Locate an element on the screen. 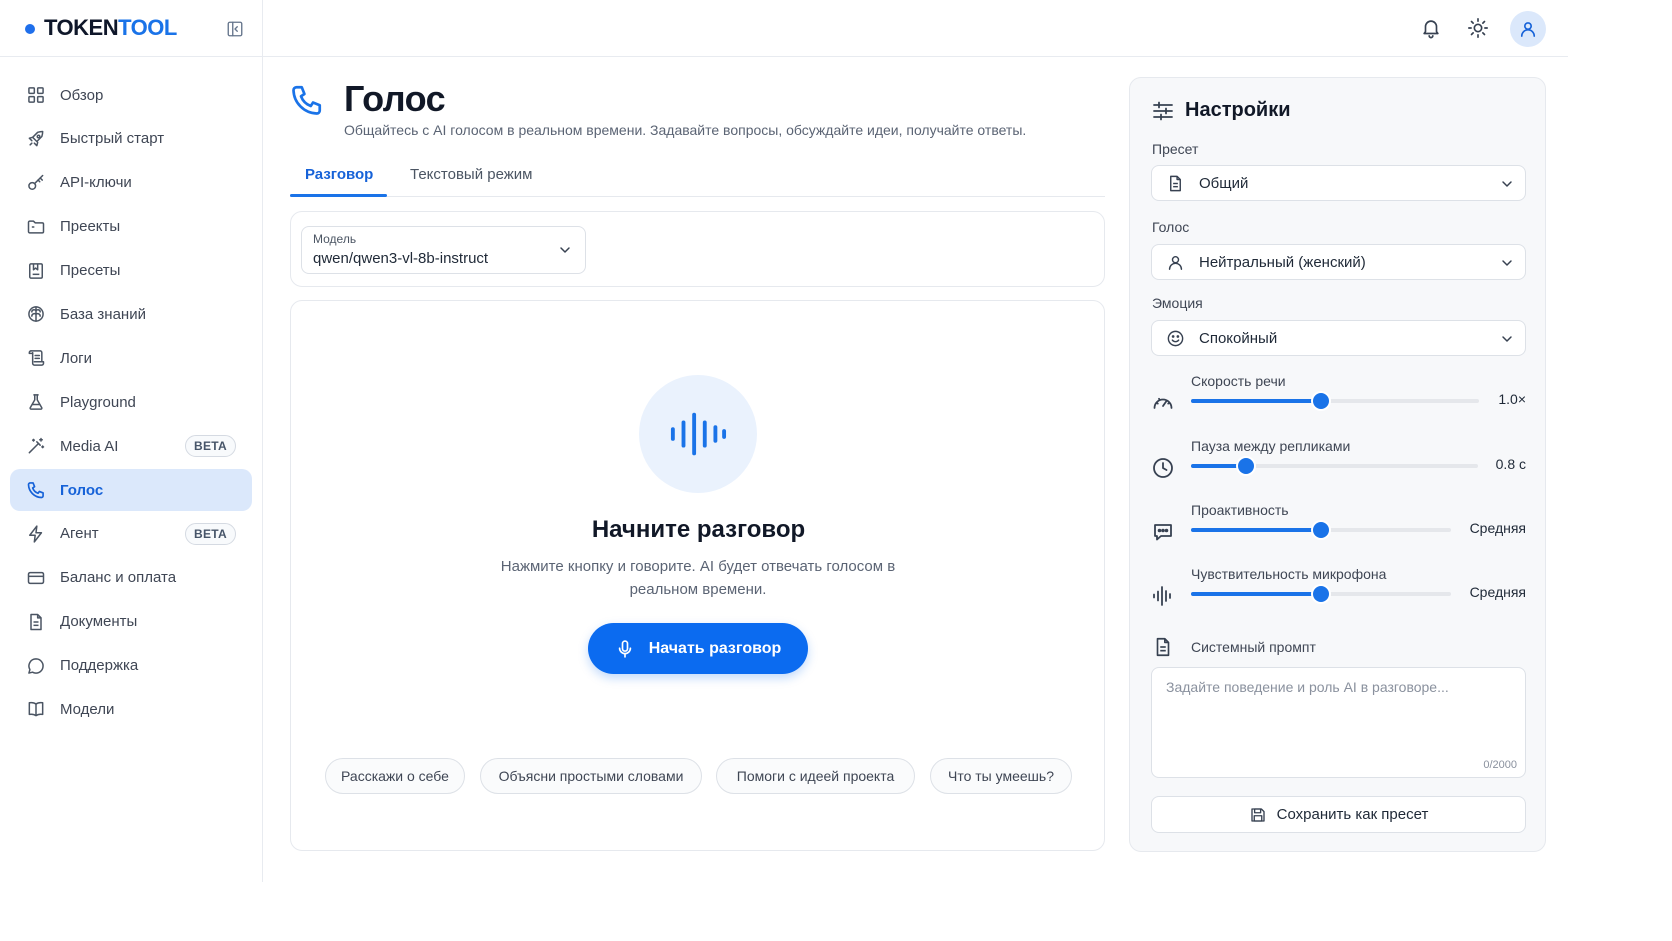 This screenshot has height=941, width=1672. sidebar-item-projects: Преекты is located at coordinates (131, 227).